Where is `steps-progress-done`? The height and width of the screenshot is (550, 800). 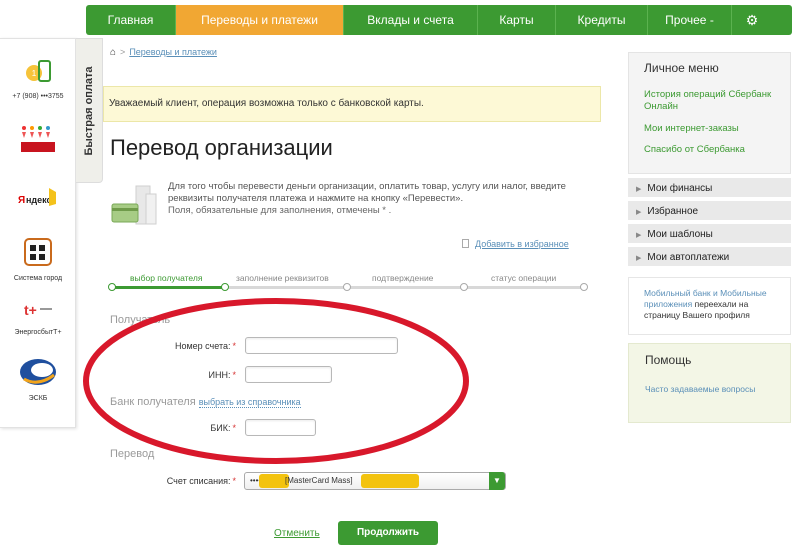
steps-progress-done is located at coordinates (168, 287).